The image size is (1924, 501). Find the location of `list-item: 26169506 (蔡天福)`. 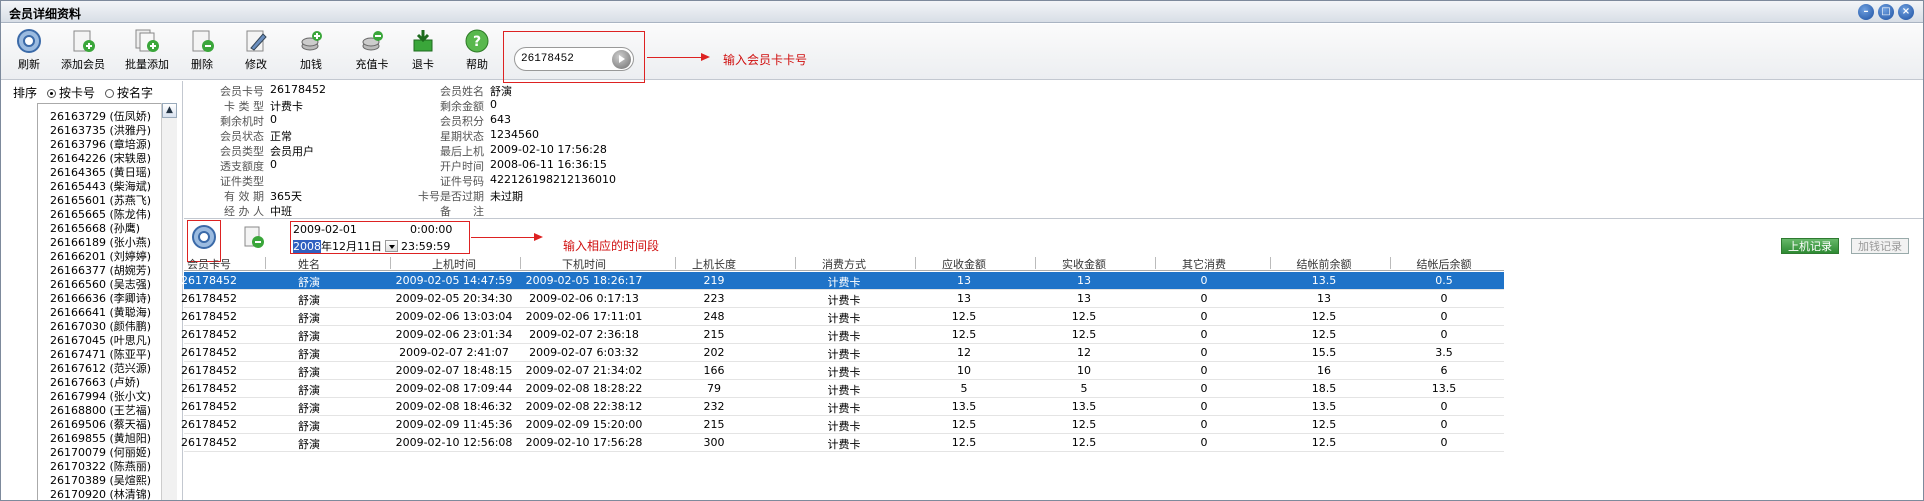

list-item: 26169506 (蔡天福) is located at coordinates (100, 423).